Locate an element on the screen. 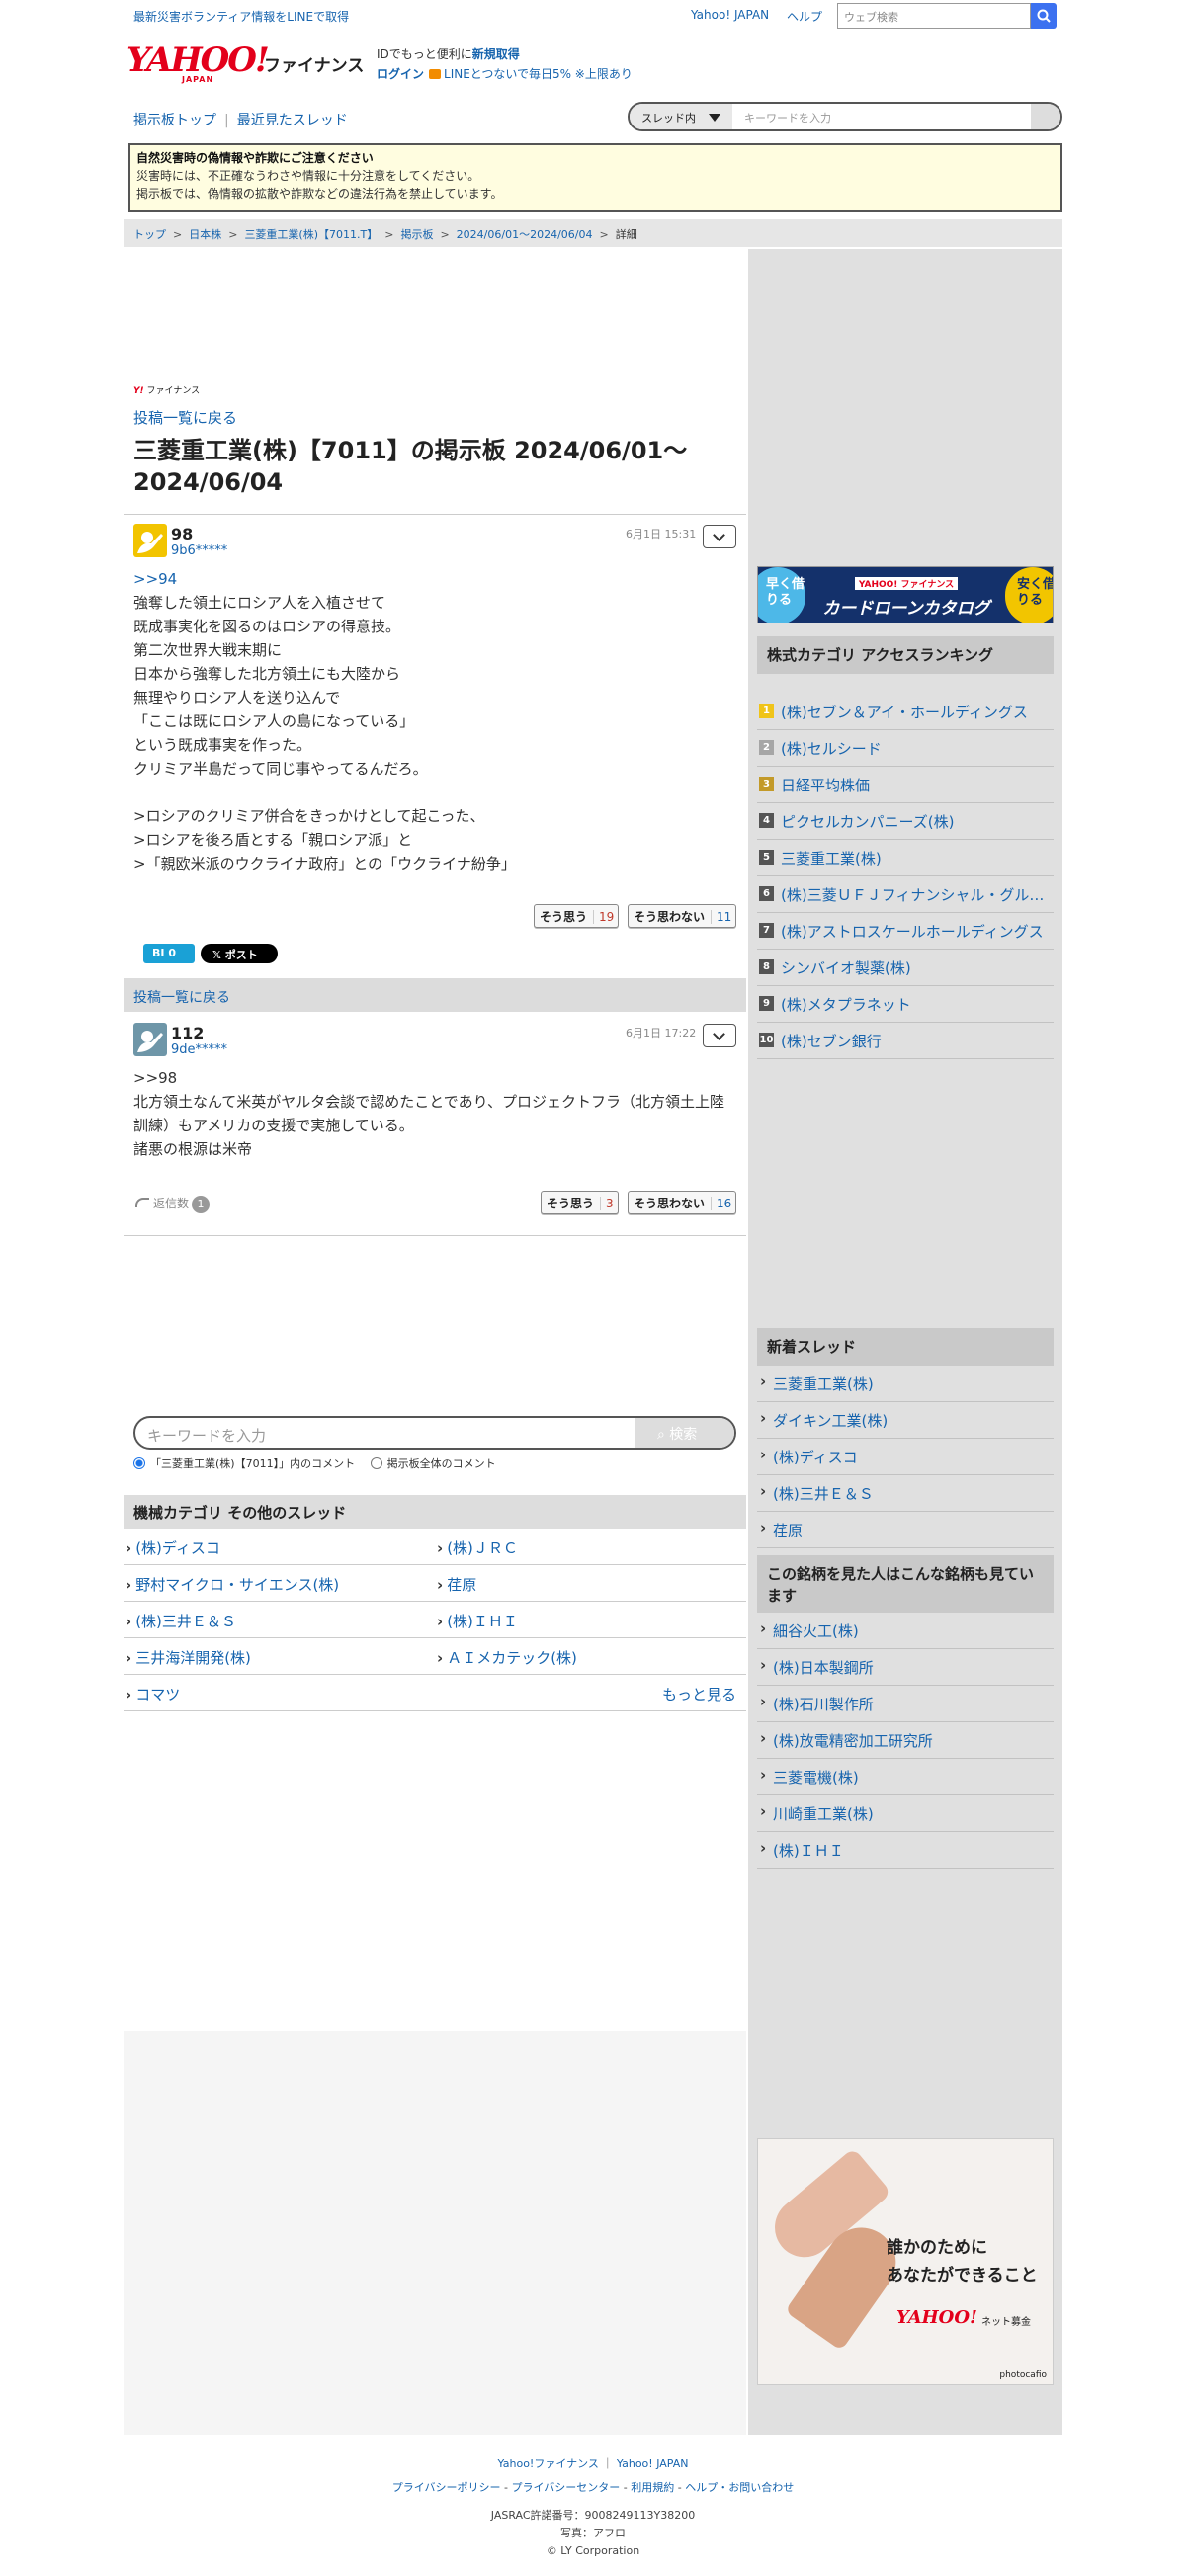  register-link: 新規取得 is located at coordinates (496, 54).